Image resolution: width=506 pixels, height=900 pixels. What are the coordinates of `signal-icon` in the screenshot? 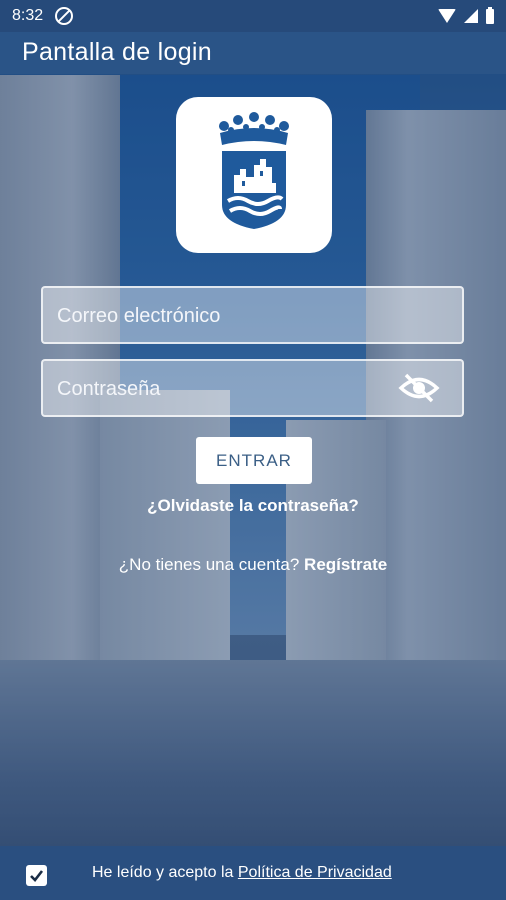 It's located at (471, 16).